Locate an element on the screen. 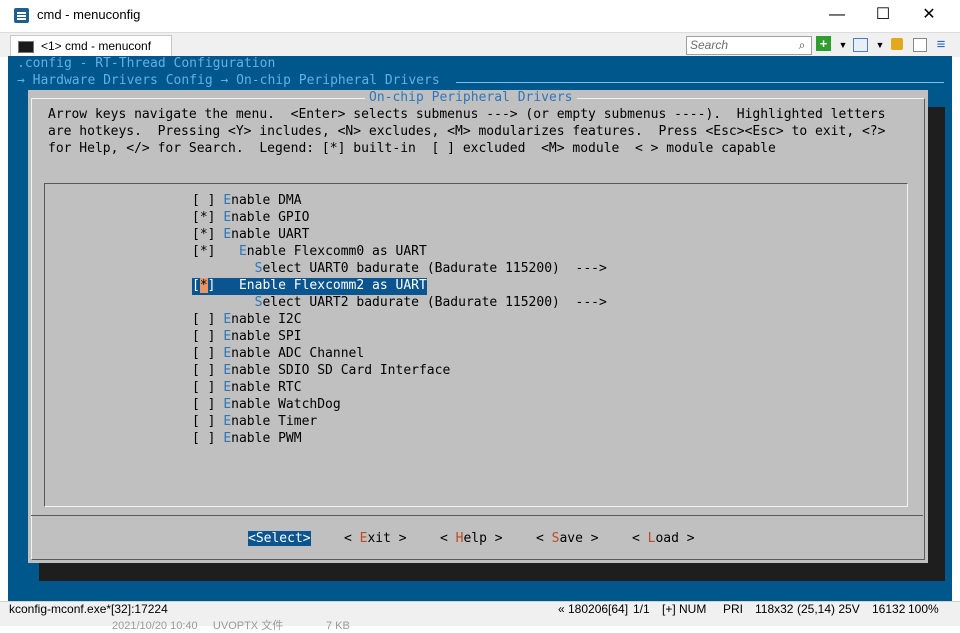  status-cursor: (25,14) 25V is located at coordinates (828, 609).